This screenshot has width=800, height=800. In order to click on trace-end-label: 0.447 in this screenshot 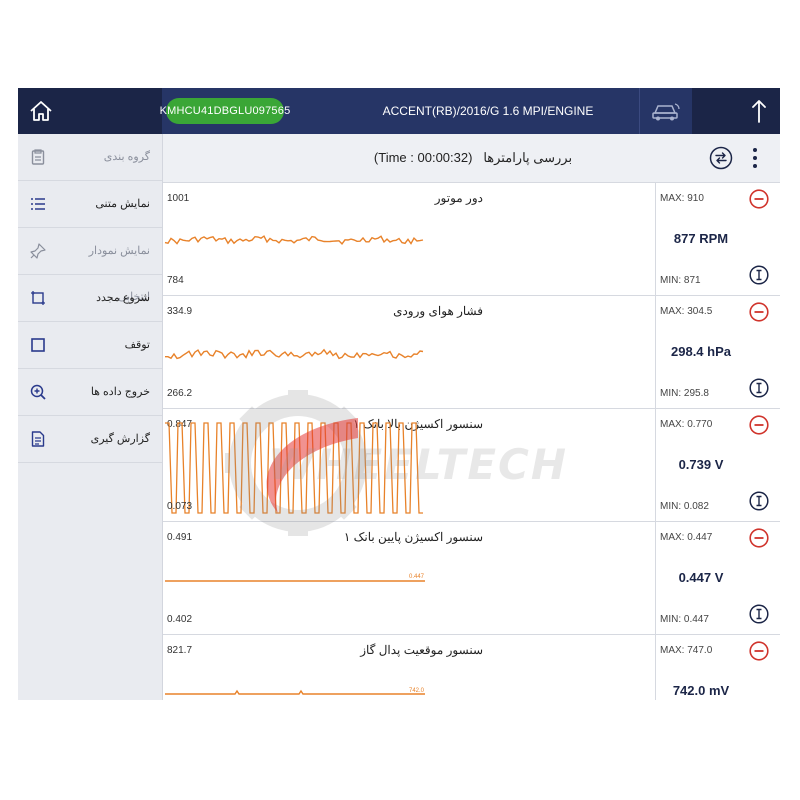, I will do `click(417, 577)`.